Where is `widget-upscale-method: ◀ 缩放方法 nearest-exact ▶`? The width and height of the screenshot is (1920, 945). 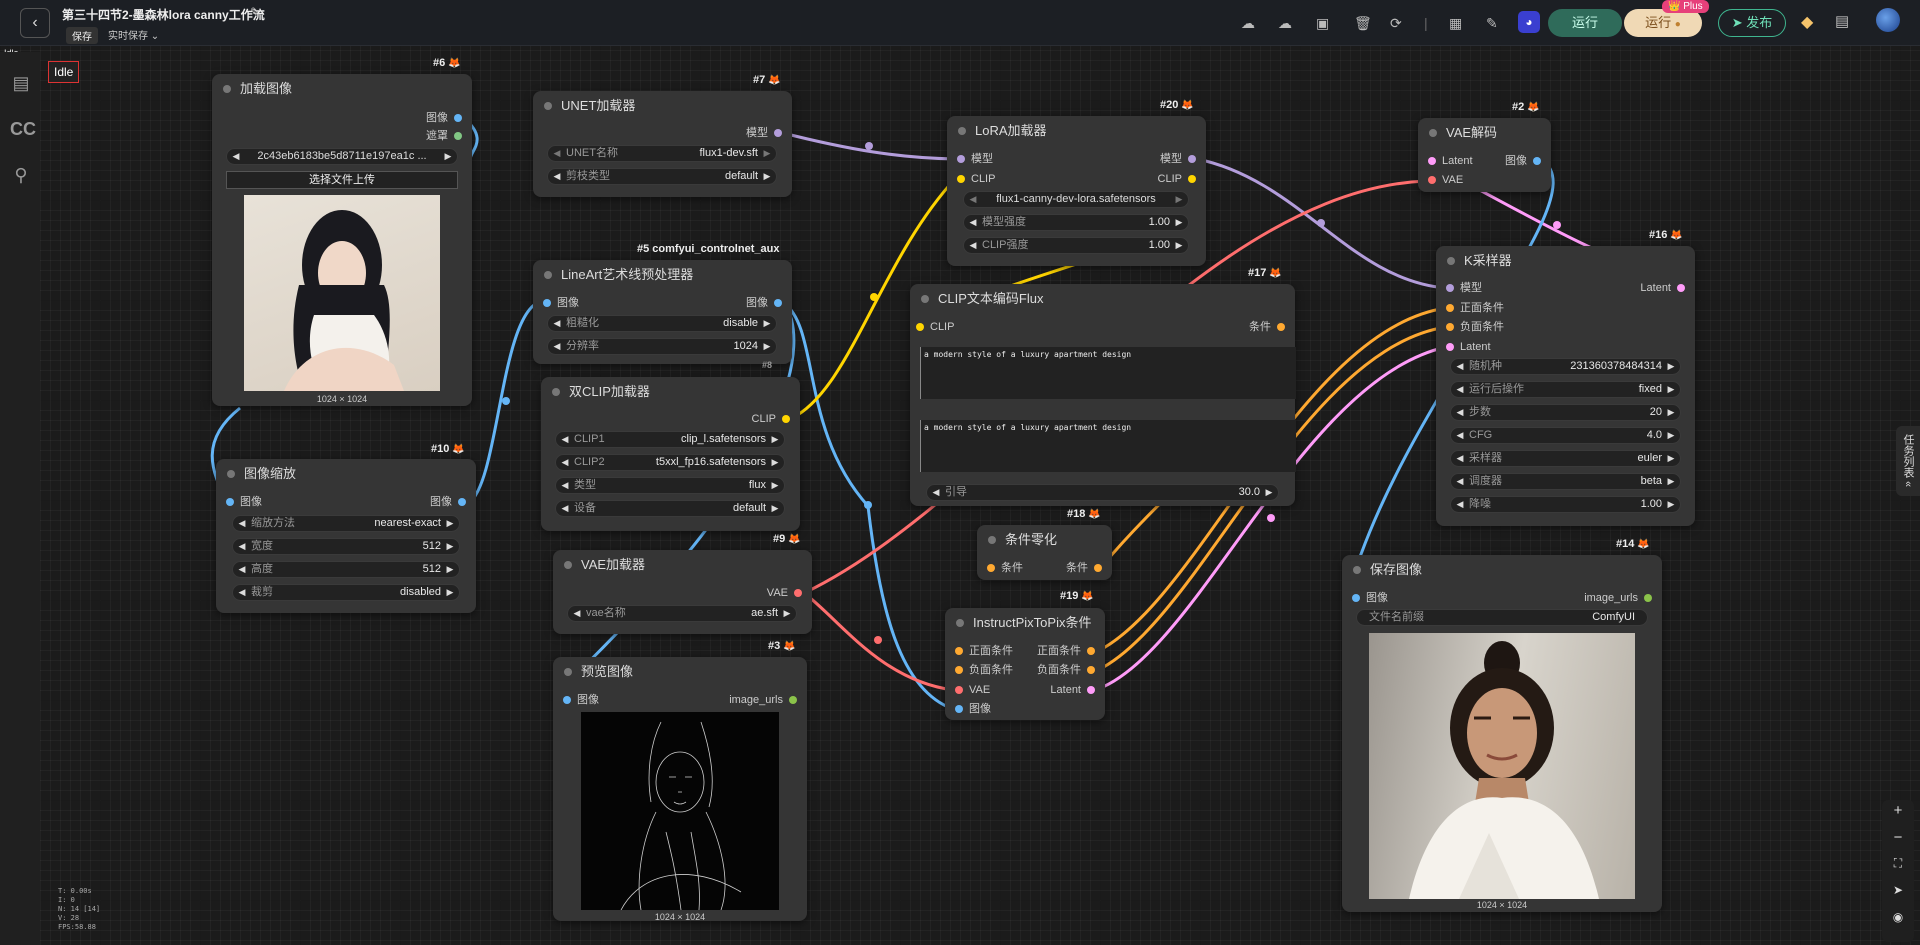 widget-upscale-method: ◀ 缩放方法 nearest-exact ▶ is located at coordinates (346, 523).